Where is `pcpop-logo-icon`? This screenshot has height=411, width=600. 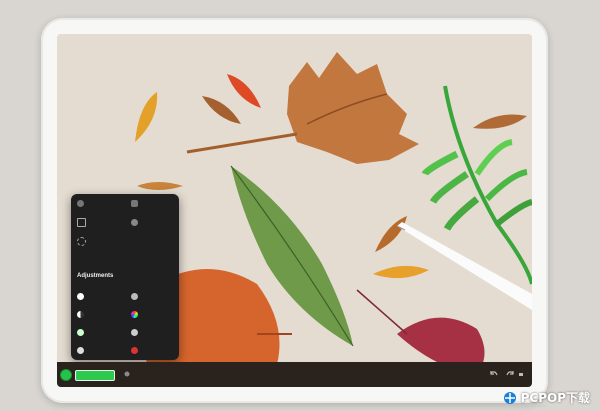
pcpop-logo-icon is located at coordinates (509, 397).